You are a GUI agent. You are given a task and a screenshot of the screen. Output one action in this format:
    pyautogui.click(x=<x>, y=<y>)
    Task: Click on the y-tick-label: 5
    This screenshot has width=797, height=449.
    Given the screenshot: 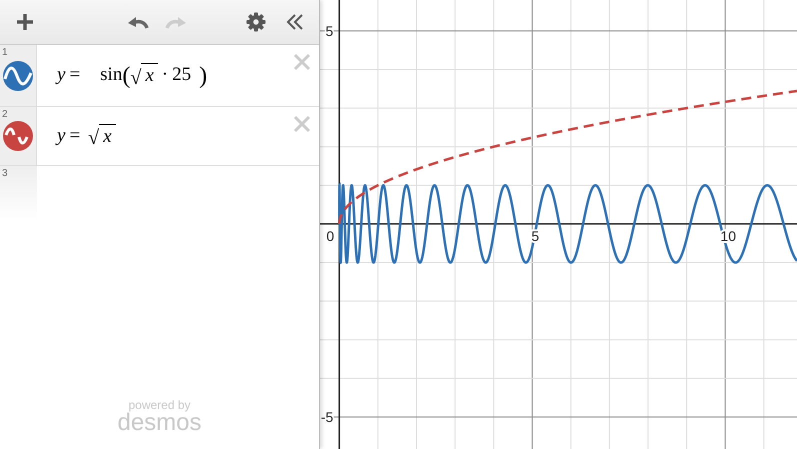 What is the action you would take?
    pyautogui.click(x=330, y=30)
    